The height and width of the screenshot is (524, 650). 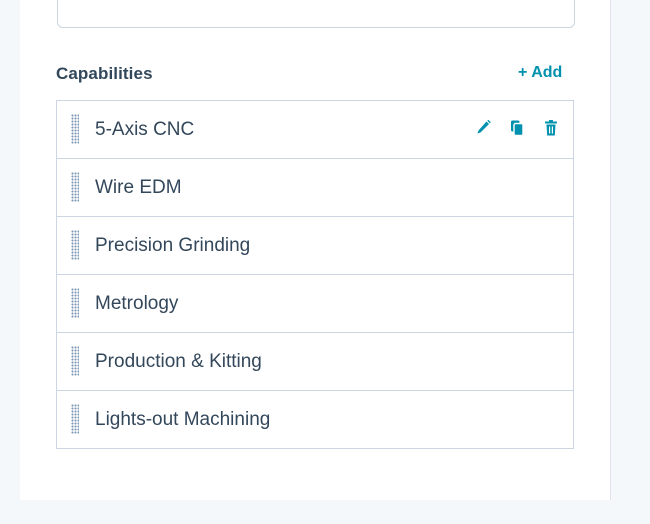 I want to click on list-item: 5-Axis CNC, so click(x=315, y=130).